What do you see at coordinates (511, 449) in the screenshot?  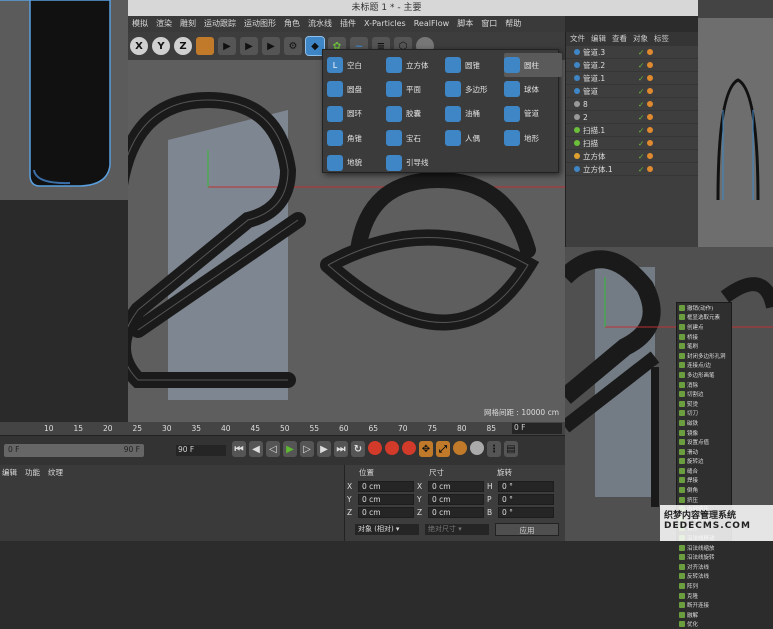 I see `film-icon: ▤` at bounding box center [511, 449].